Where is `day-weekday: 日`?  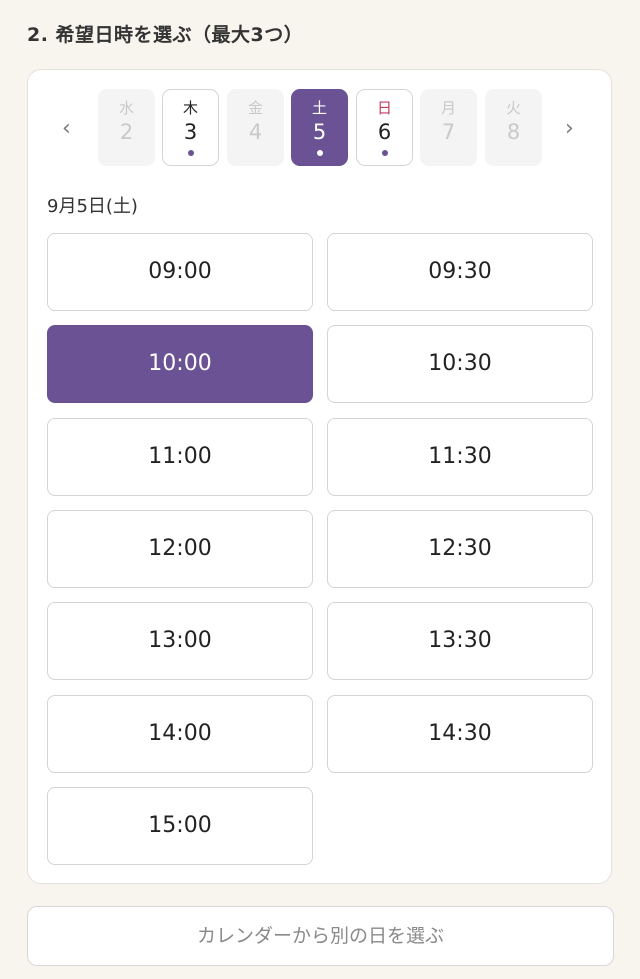
day-weekday: 日 is located at coordinates (384, 108).